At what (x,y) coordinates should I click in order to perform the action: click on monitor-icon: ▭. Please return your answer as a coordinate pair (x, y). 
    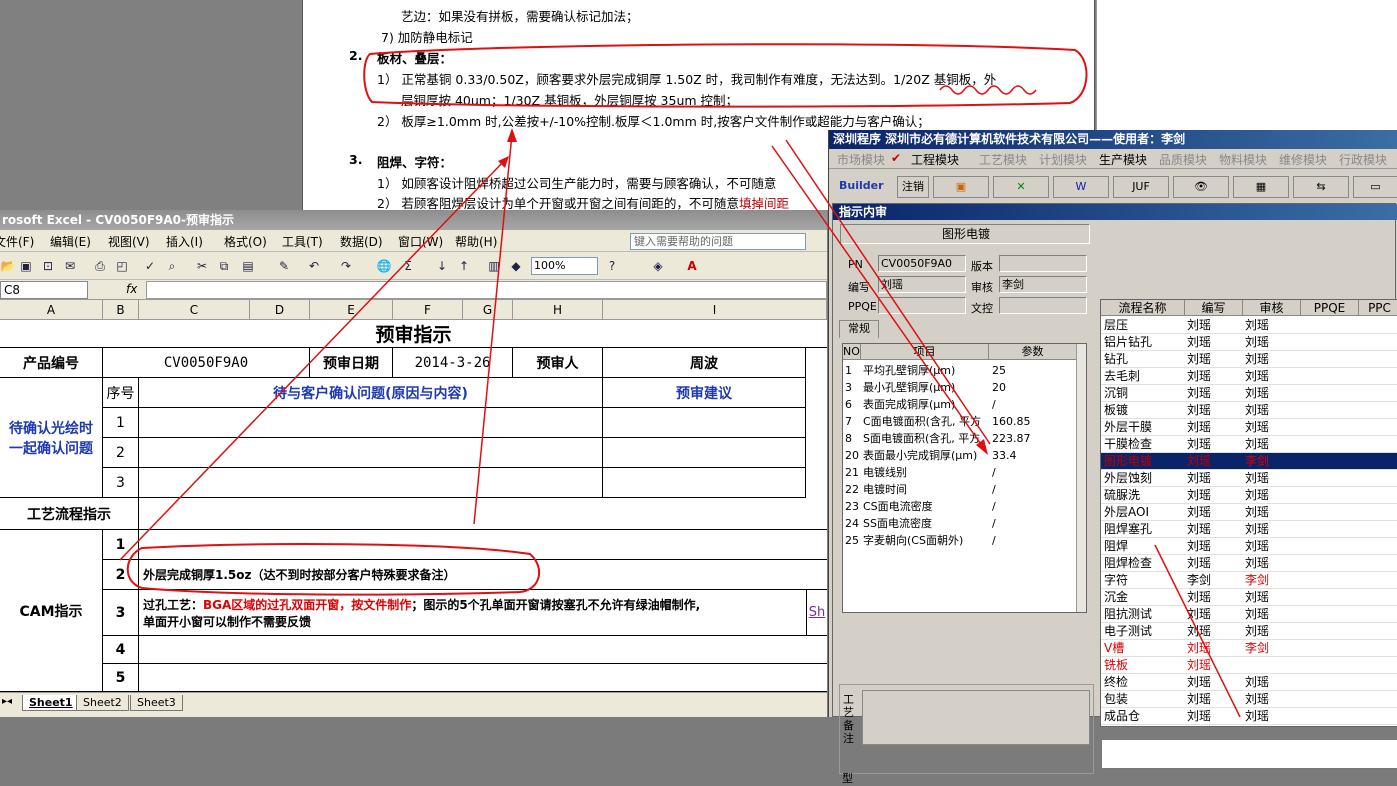
    Looking at the image, I should click on (1375, 187).